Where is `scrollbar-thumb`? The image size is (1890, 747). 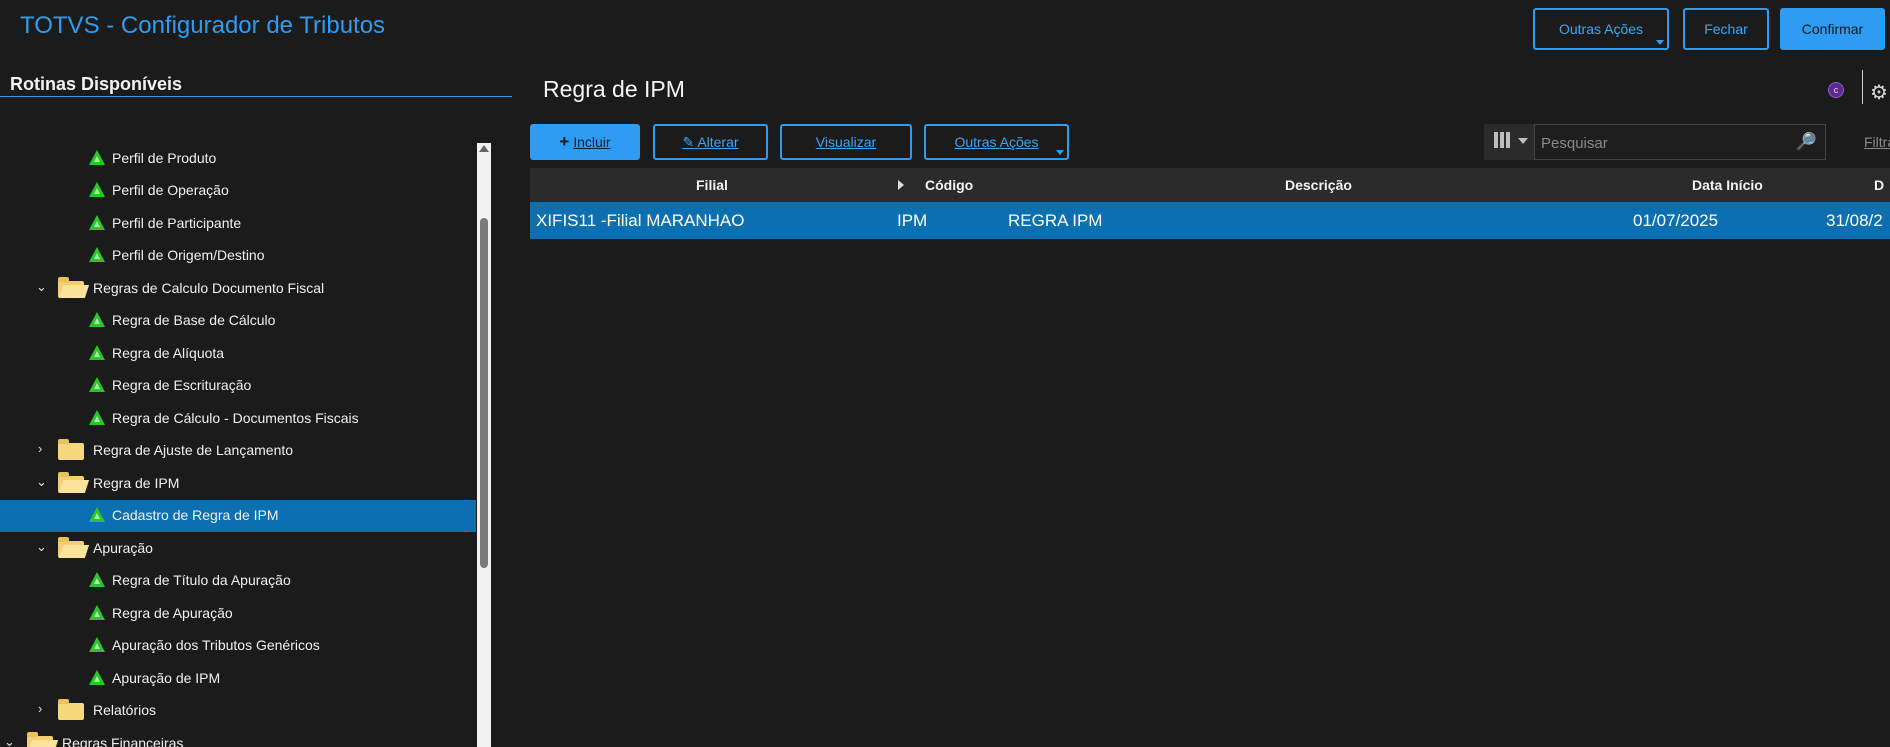
scrollbar-thumb is located at coordinates (484, 393).